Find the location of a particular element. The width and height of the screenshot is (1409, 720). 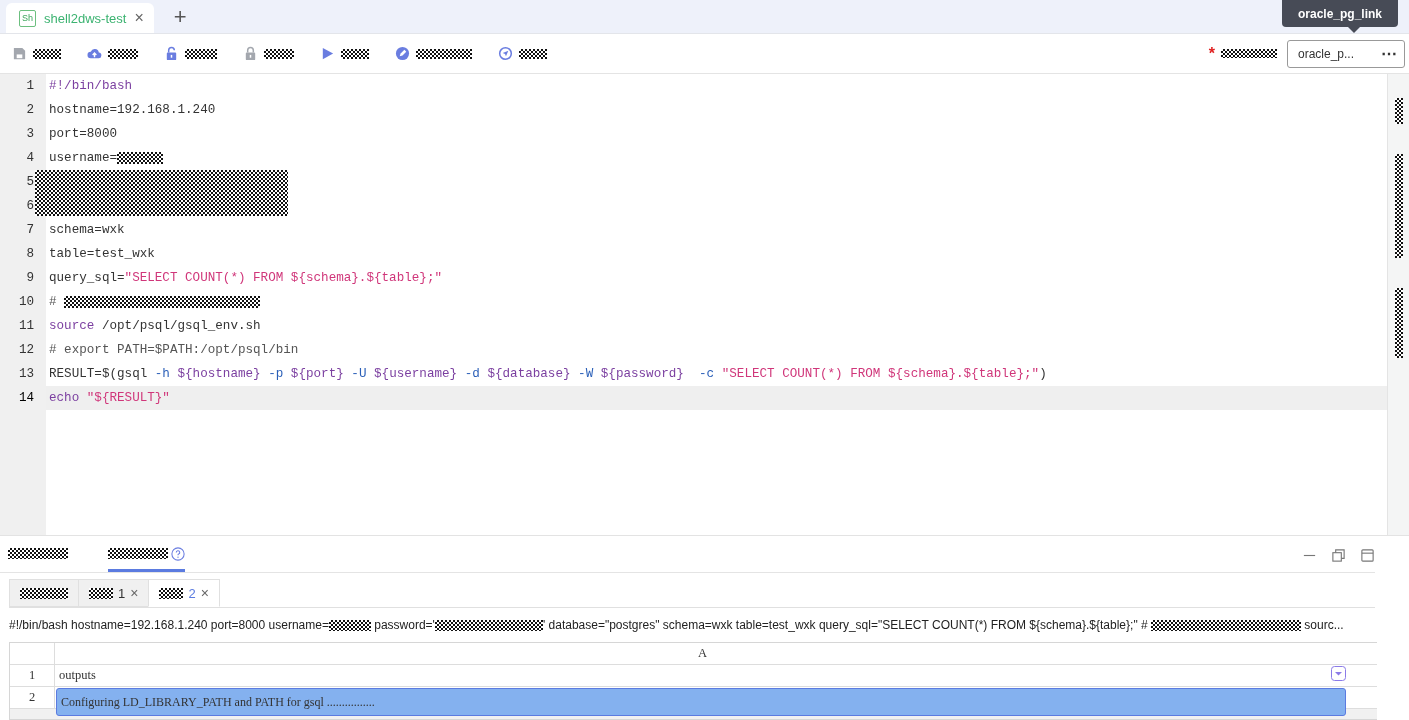

line-number: 7 is located at coordinates (30, 230).